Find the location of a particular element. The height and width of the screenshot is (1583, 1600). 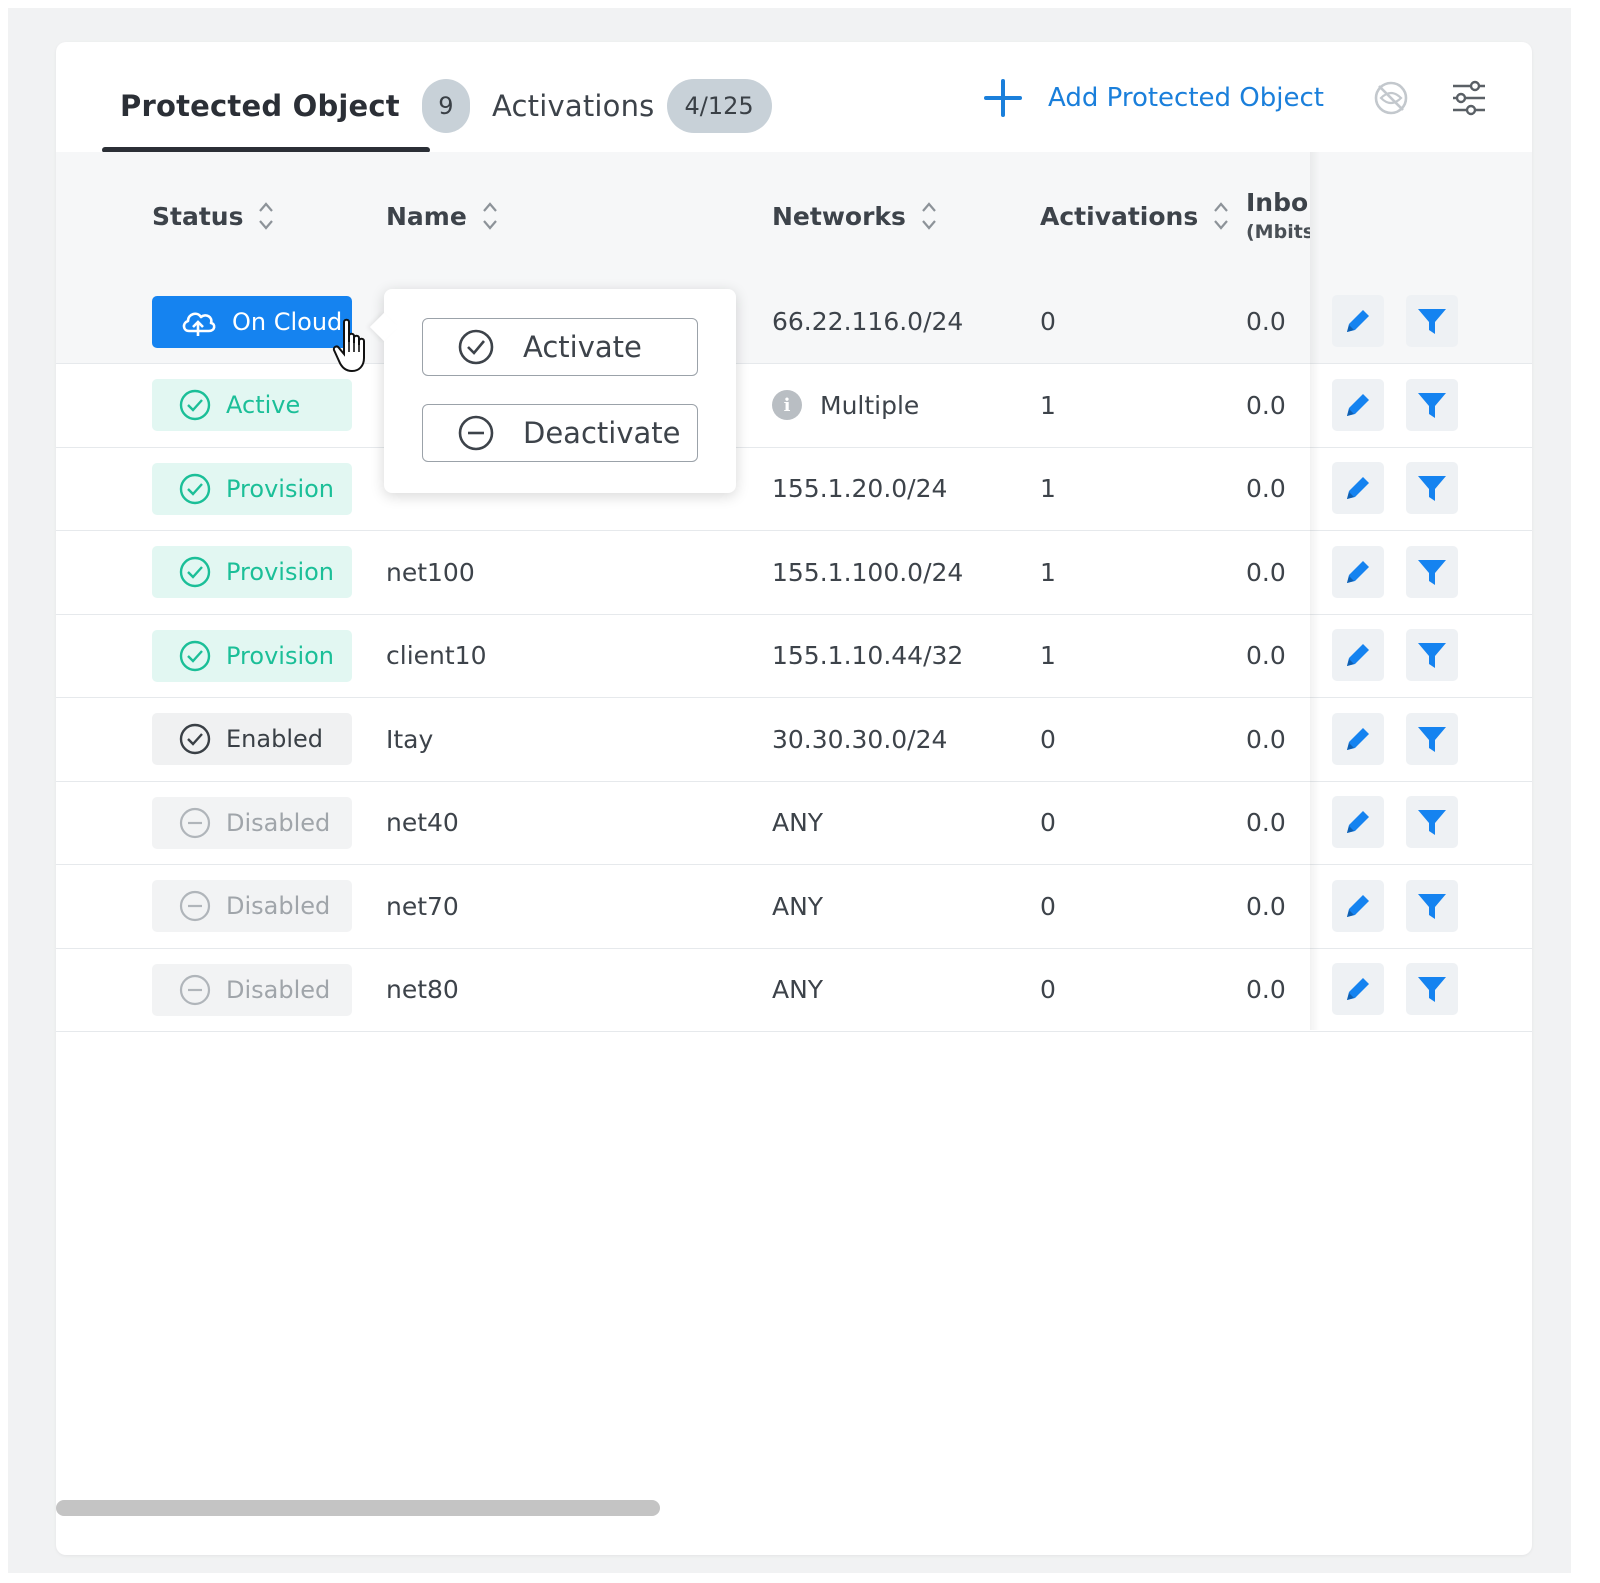

networks-cell: 155.1.10.44/32 is located at coordinates (867, 655).